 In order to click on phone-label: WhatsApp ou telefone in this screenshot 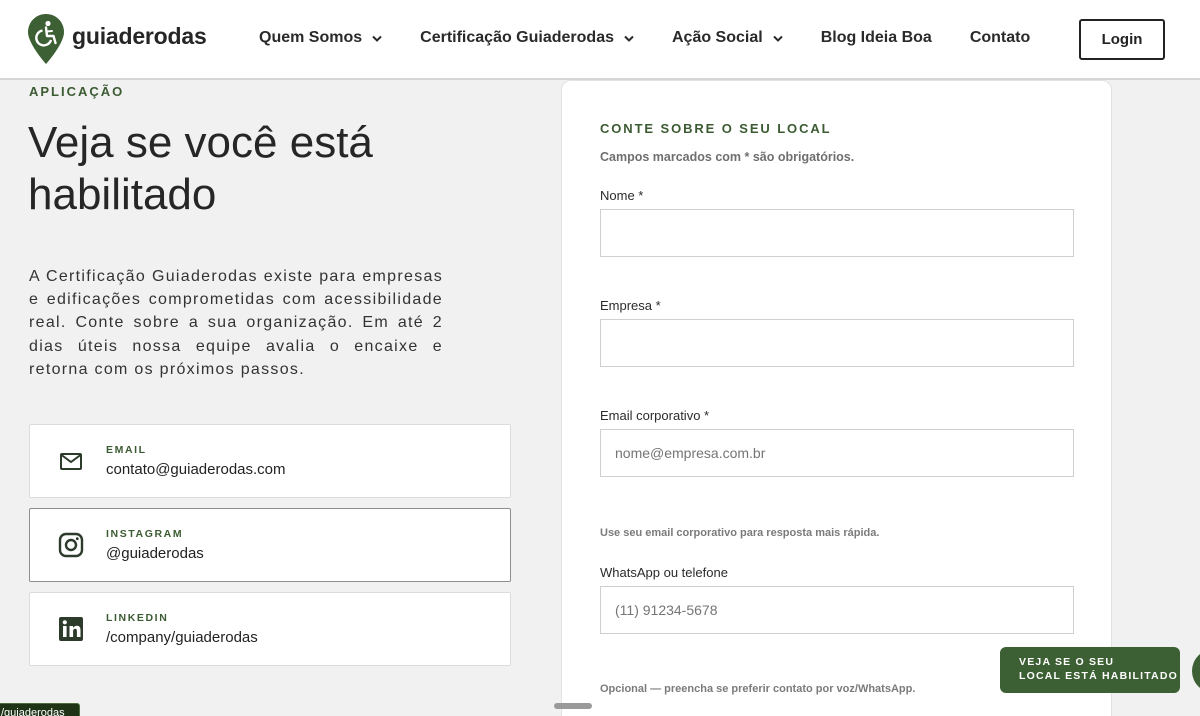, I will do `click(664, 572)`.